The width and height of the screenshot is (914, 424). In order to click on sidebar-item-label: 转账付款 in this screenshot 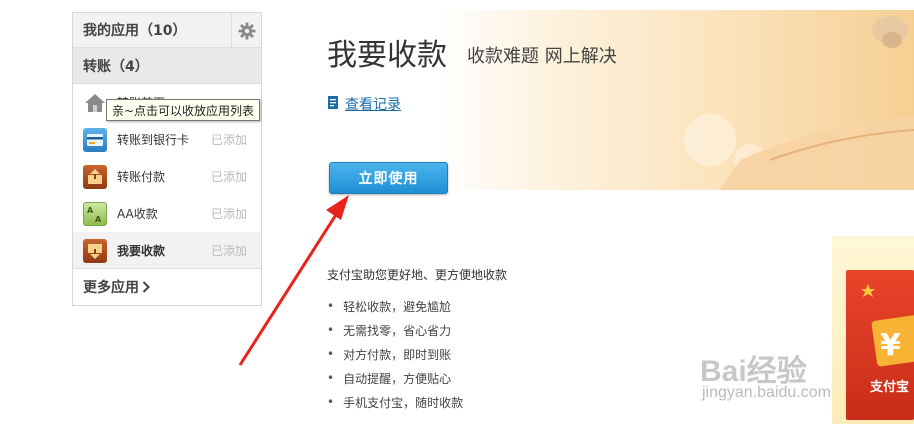, I will do `click(141, 177)`.